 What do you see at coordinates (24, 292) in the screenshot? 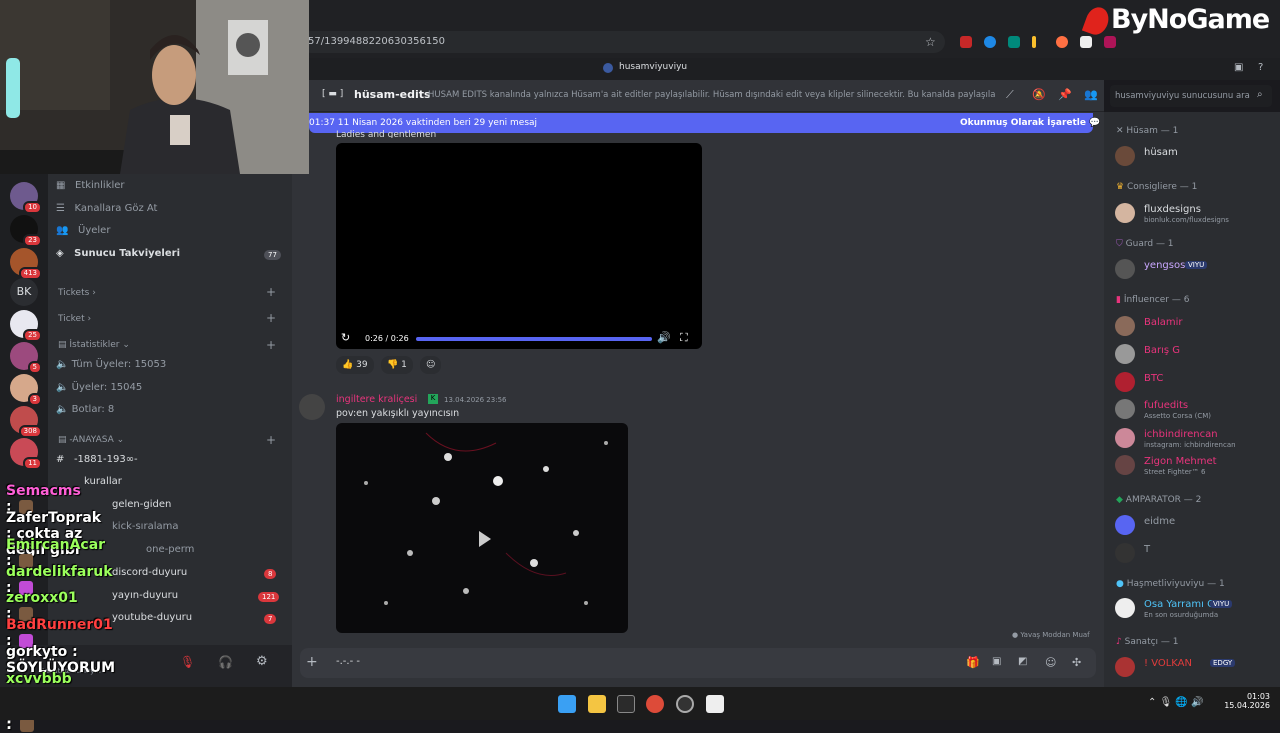
I see `server-icon: BK` at bounding box center [24, 292].